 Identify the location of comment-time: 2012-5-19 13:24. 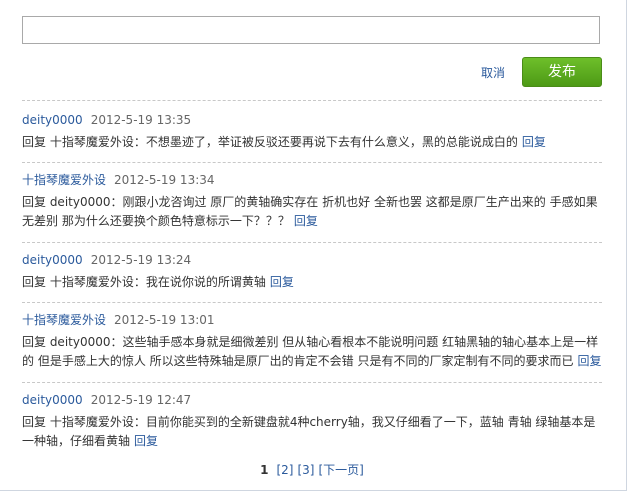
(141, 260).